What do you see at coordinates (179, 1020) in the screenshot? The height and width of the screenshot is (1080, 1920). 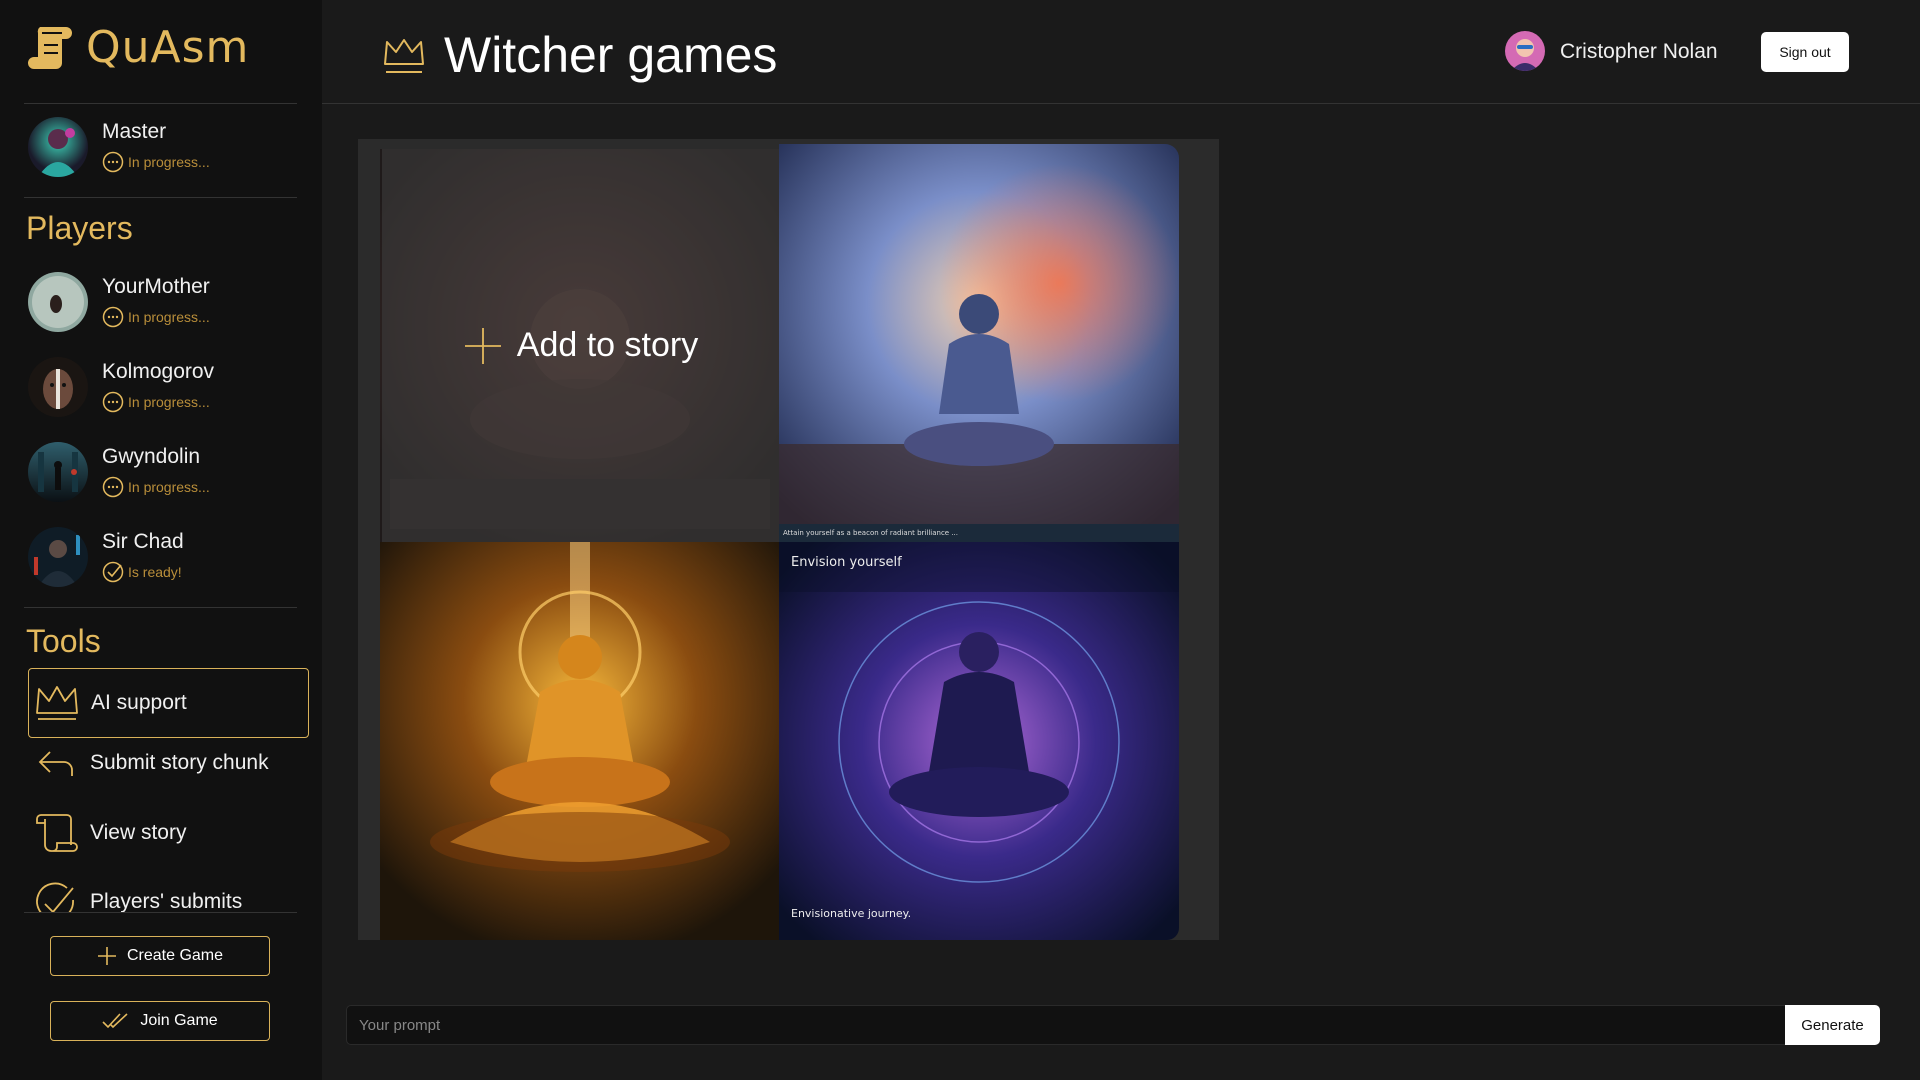 I see `join-game-label: Join Game` at bounding box center [179, 1020].